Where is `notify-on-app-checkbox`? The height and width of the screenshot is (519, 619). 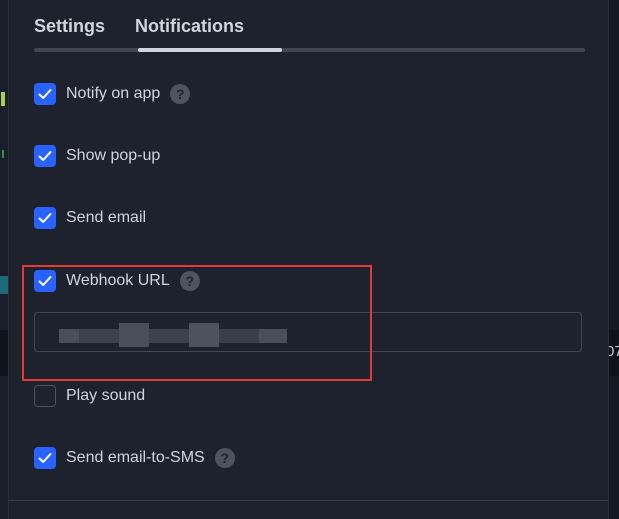 notify-on-app-checkbox is located at coordinates (45, 94).